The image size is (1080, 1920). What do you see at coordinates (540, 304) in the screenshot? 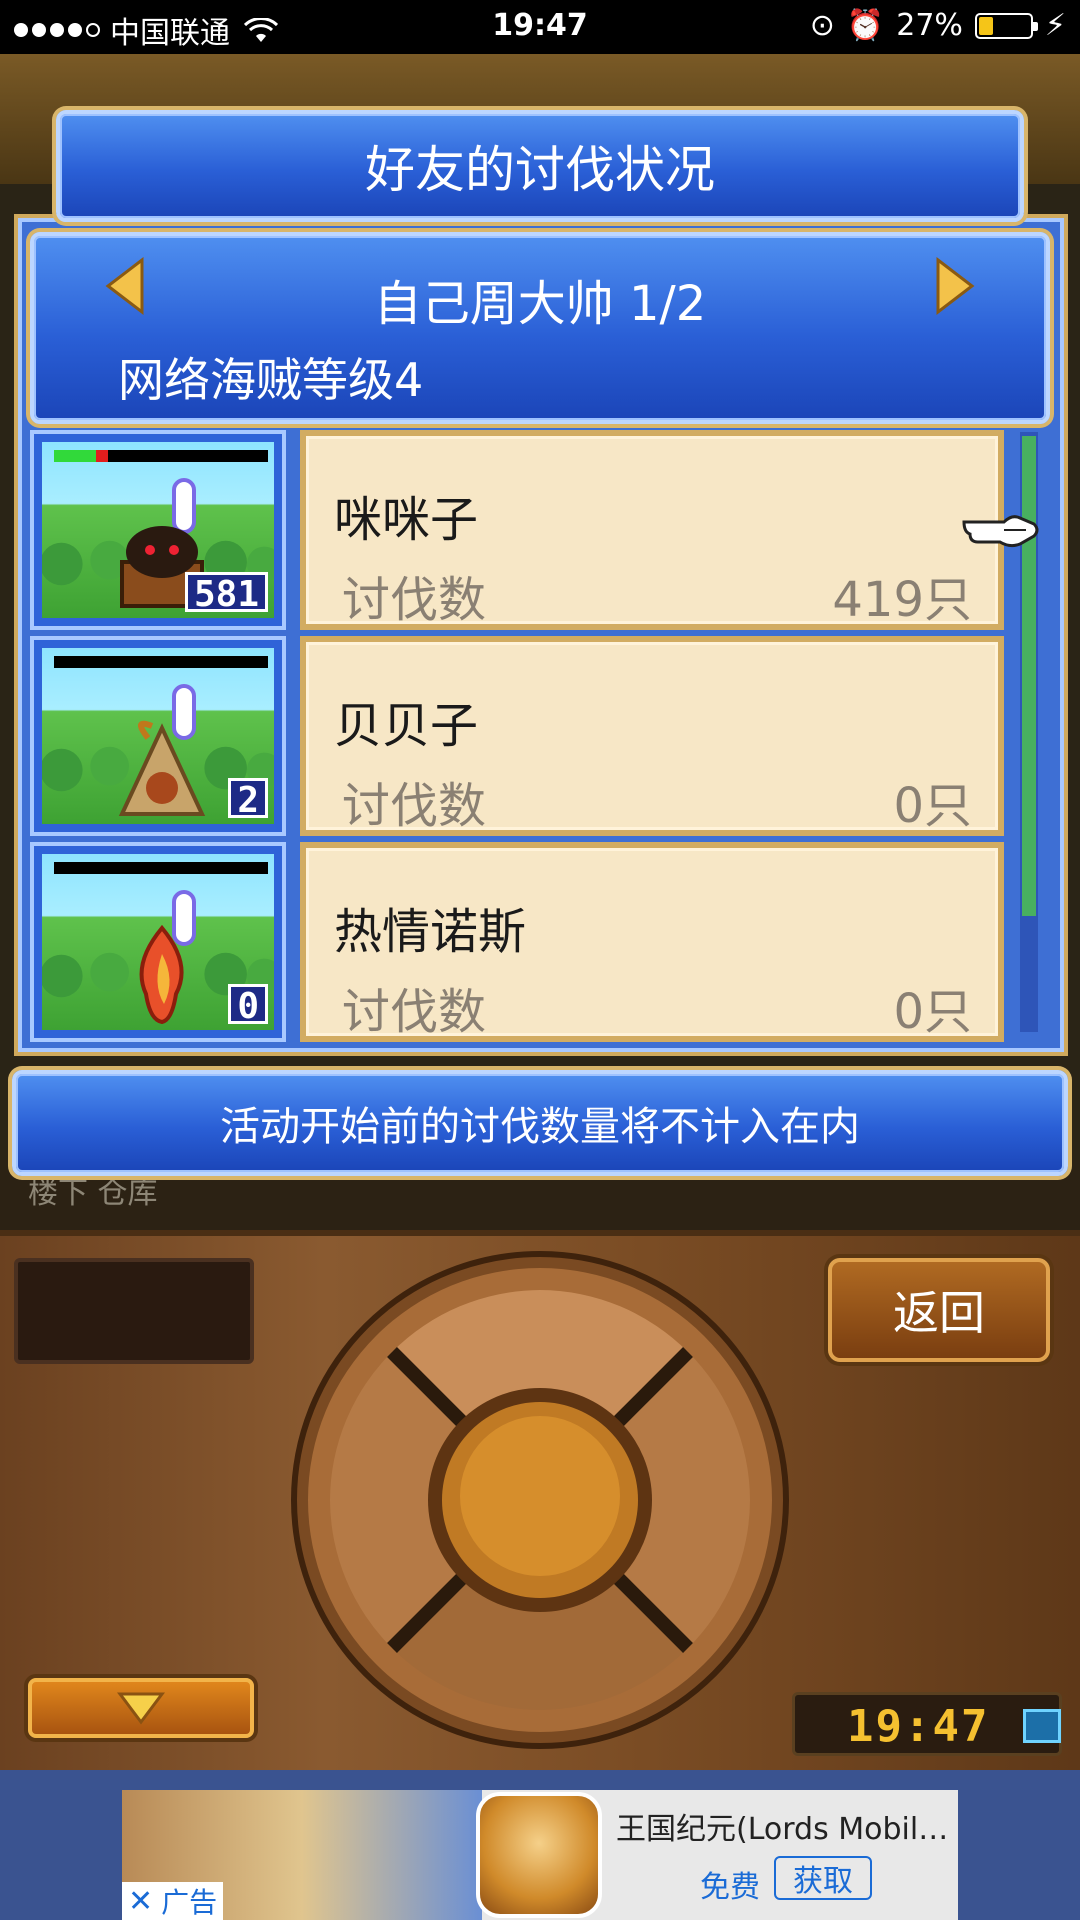
I see `friend-header-title: 自己周大帅 1/2` at bounding box center [540, 304].